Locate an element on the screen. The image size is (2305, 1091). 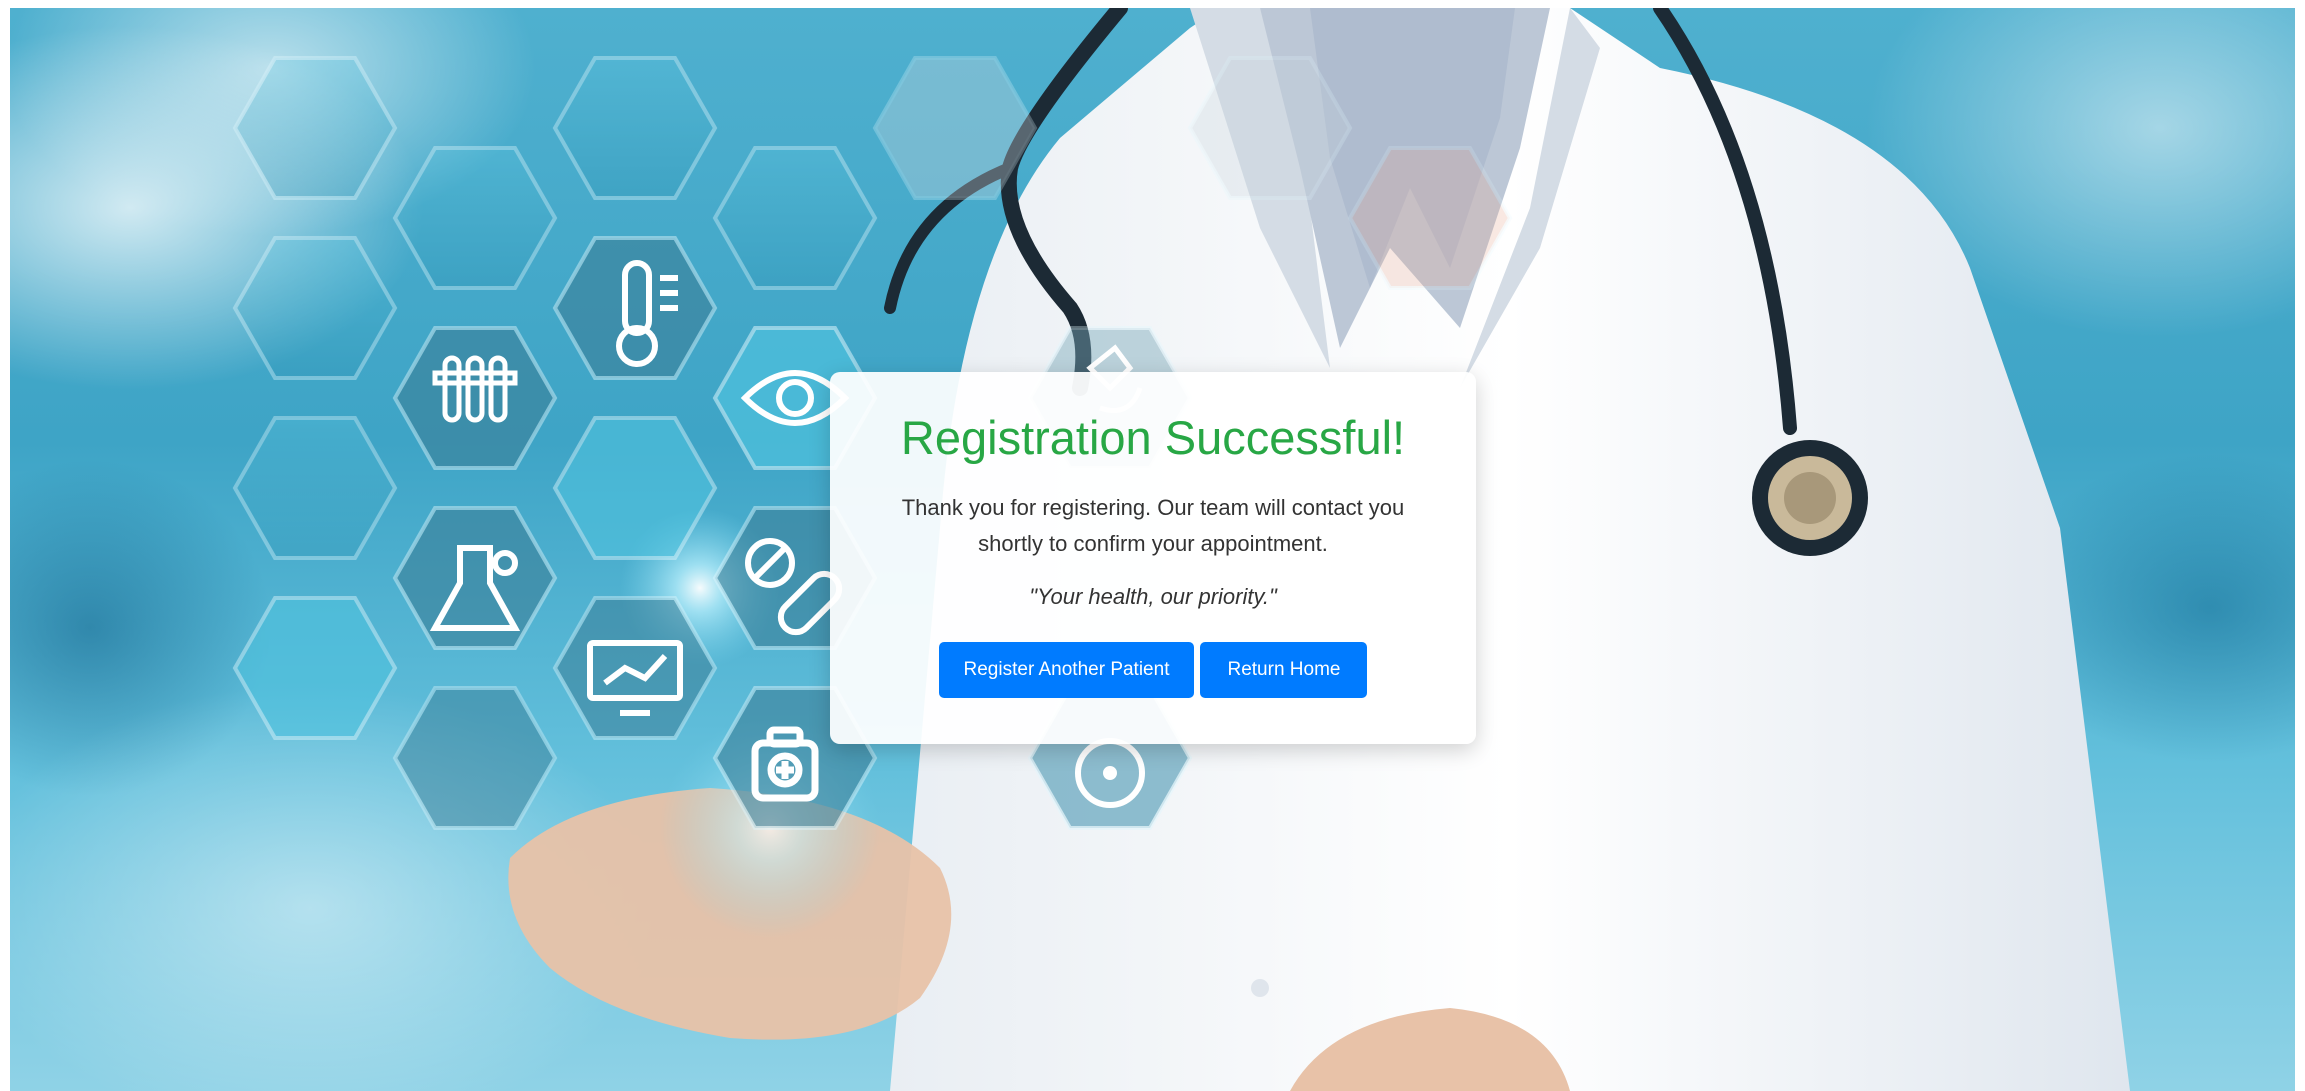
return-home-button: Return Home is located at coordinates (1284, 670).